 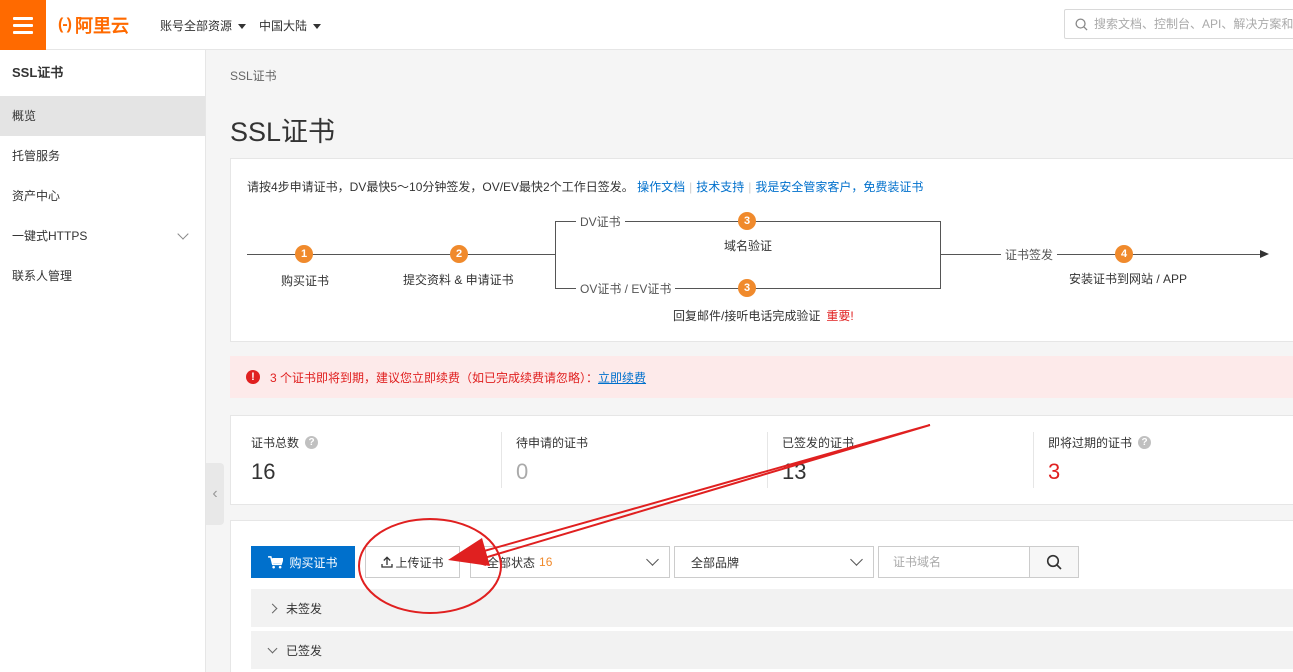 What do you see at coordinates (761, 460) in the screenshot?
I see `cert-stats-card: 证书总数? 16 待申请的证书 0 已签发的证书 13 即将过期的证书? 3` at bounding box center [761, 460].